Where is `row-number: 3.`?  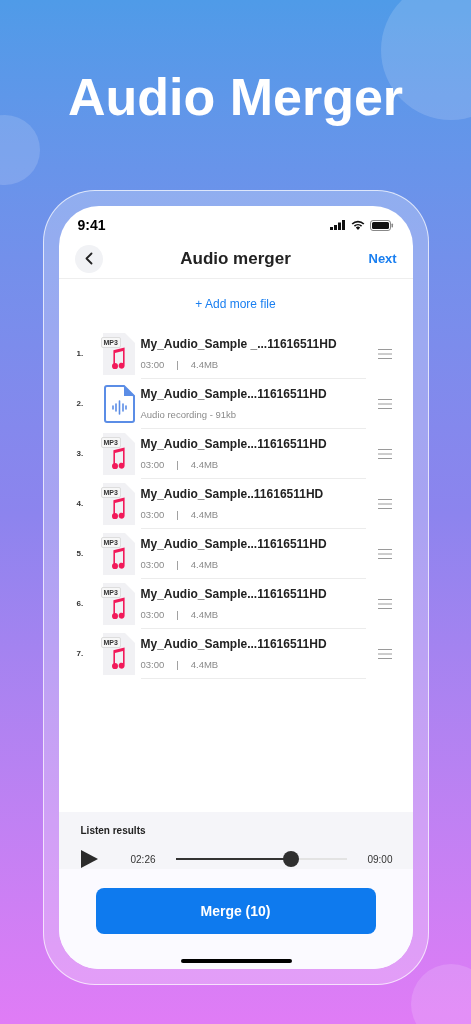
row-number: 3. is located at coordinates (80, 454).